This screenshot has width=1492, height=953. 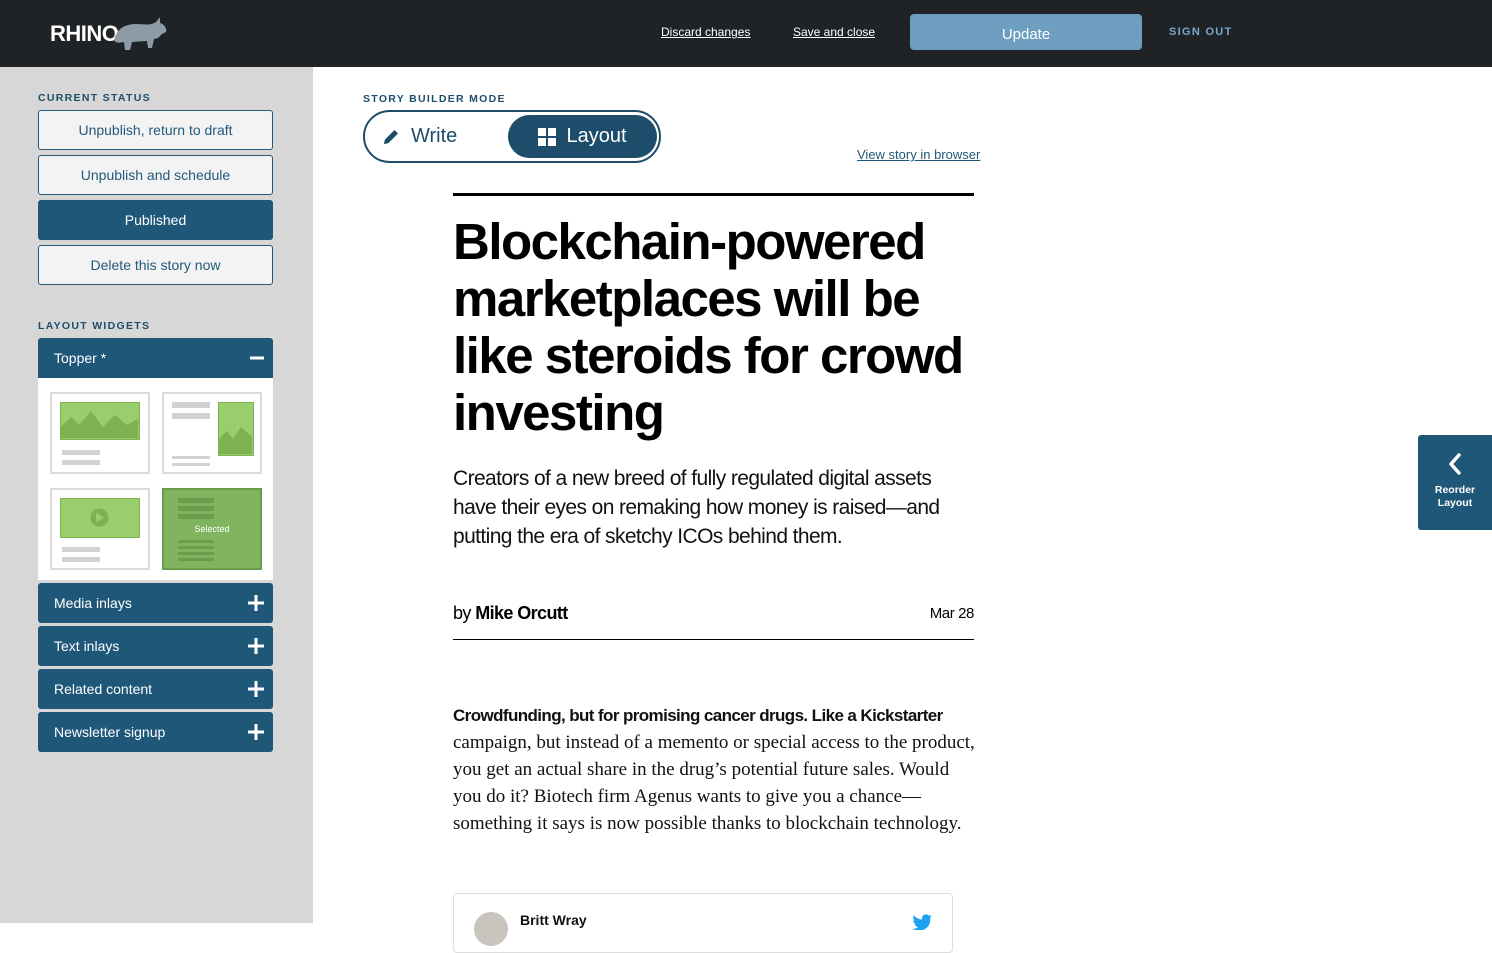 I want to click on reorder-layout-label: Reorder Layout, so click(x=1455, y=497).